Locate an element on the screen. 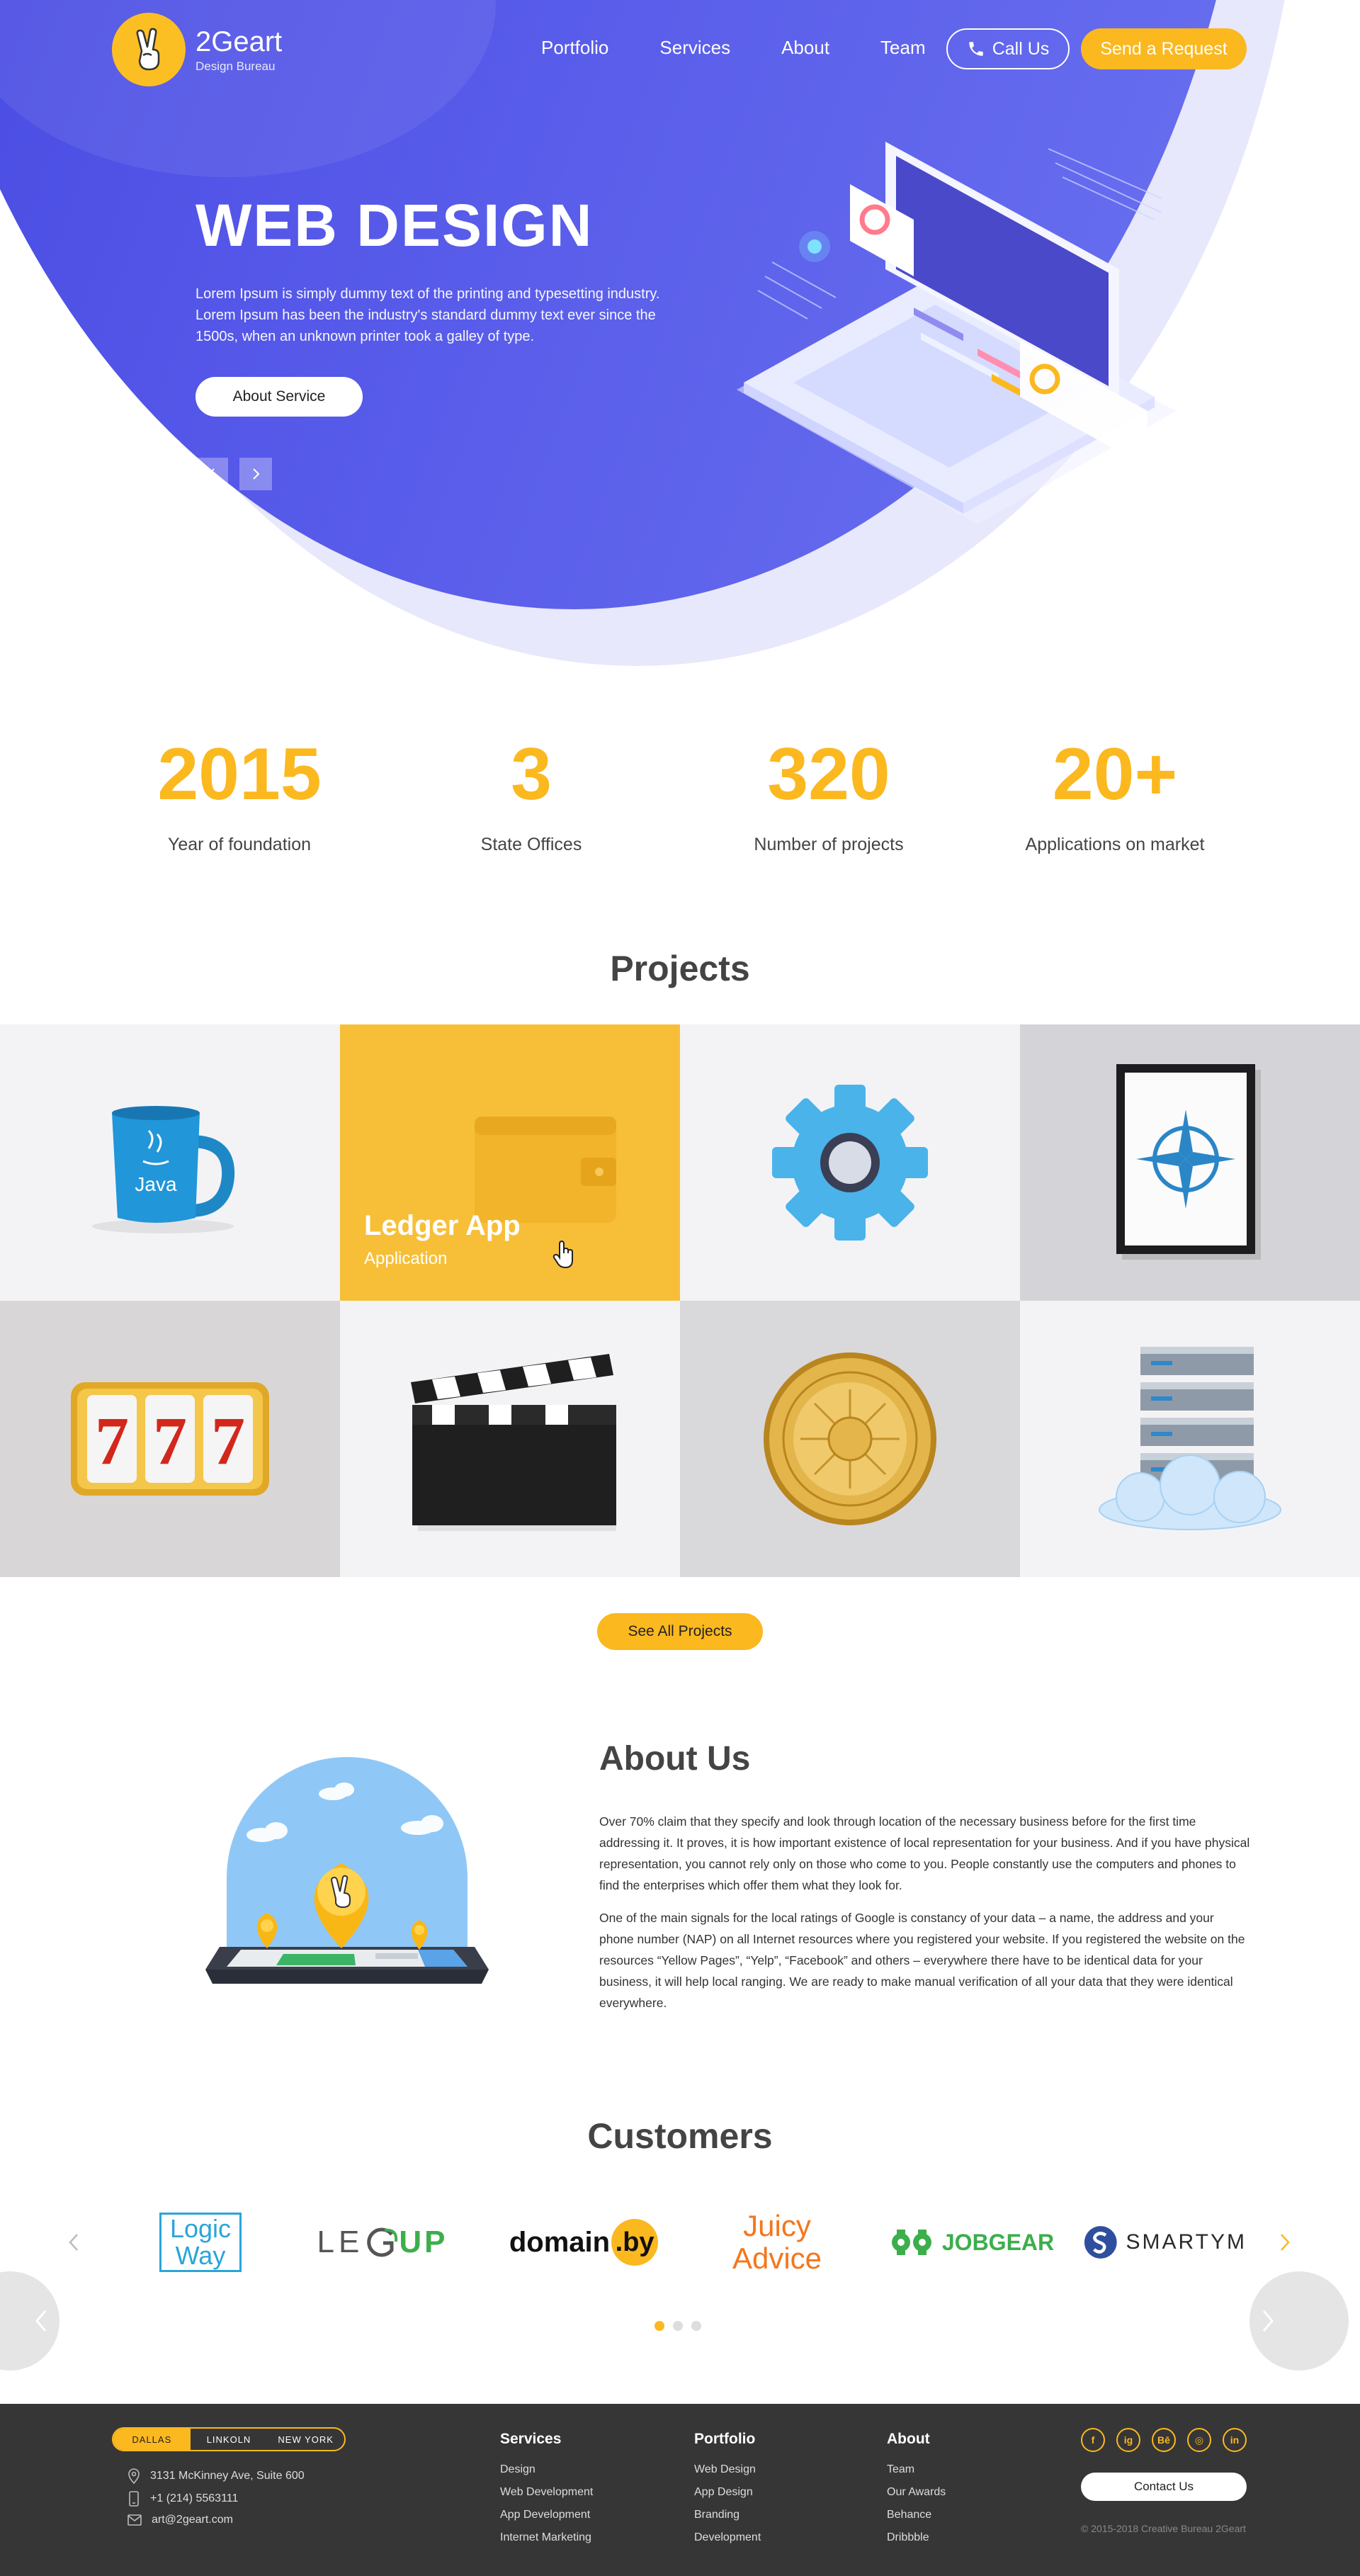  footer-link: Web Development is located at coordinates (547, 2492).